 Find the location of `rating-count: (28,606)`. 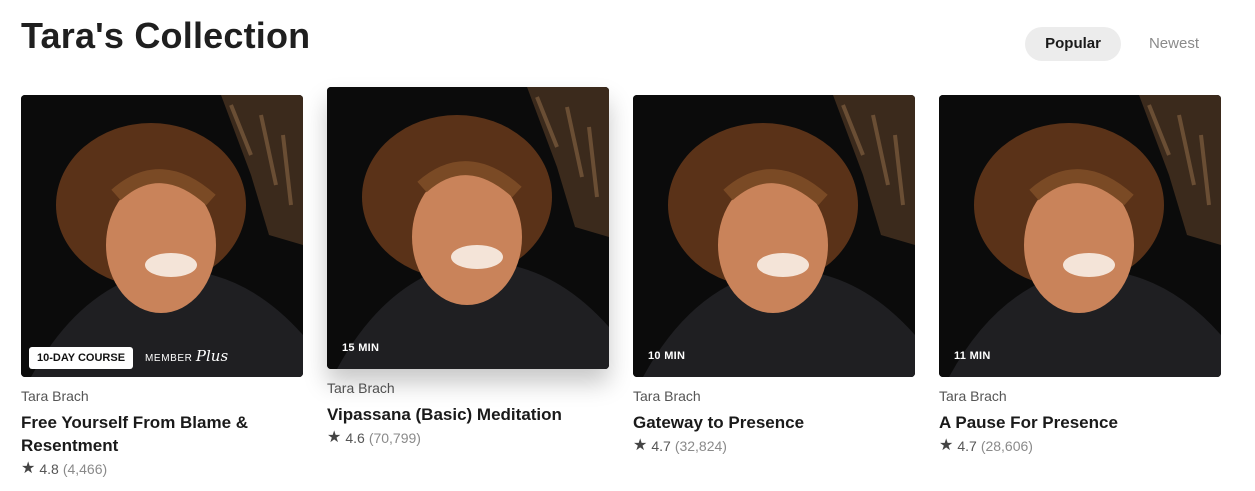

rating-count: (28,606) is located at coordinates (1006, 446).